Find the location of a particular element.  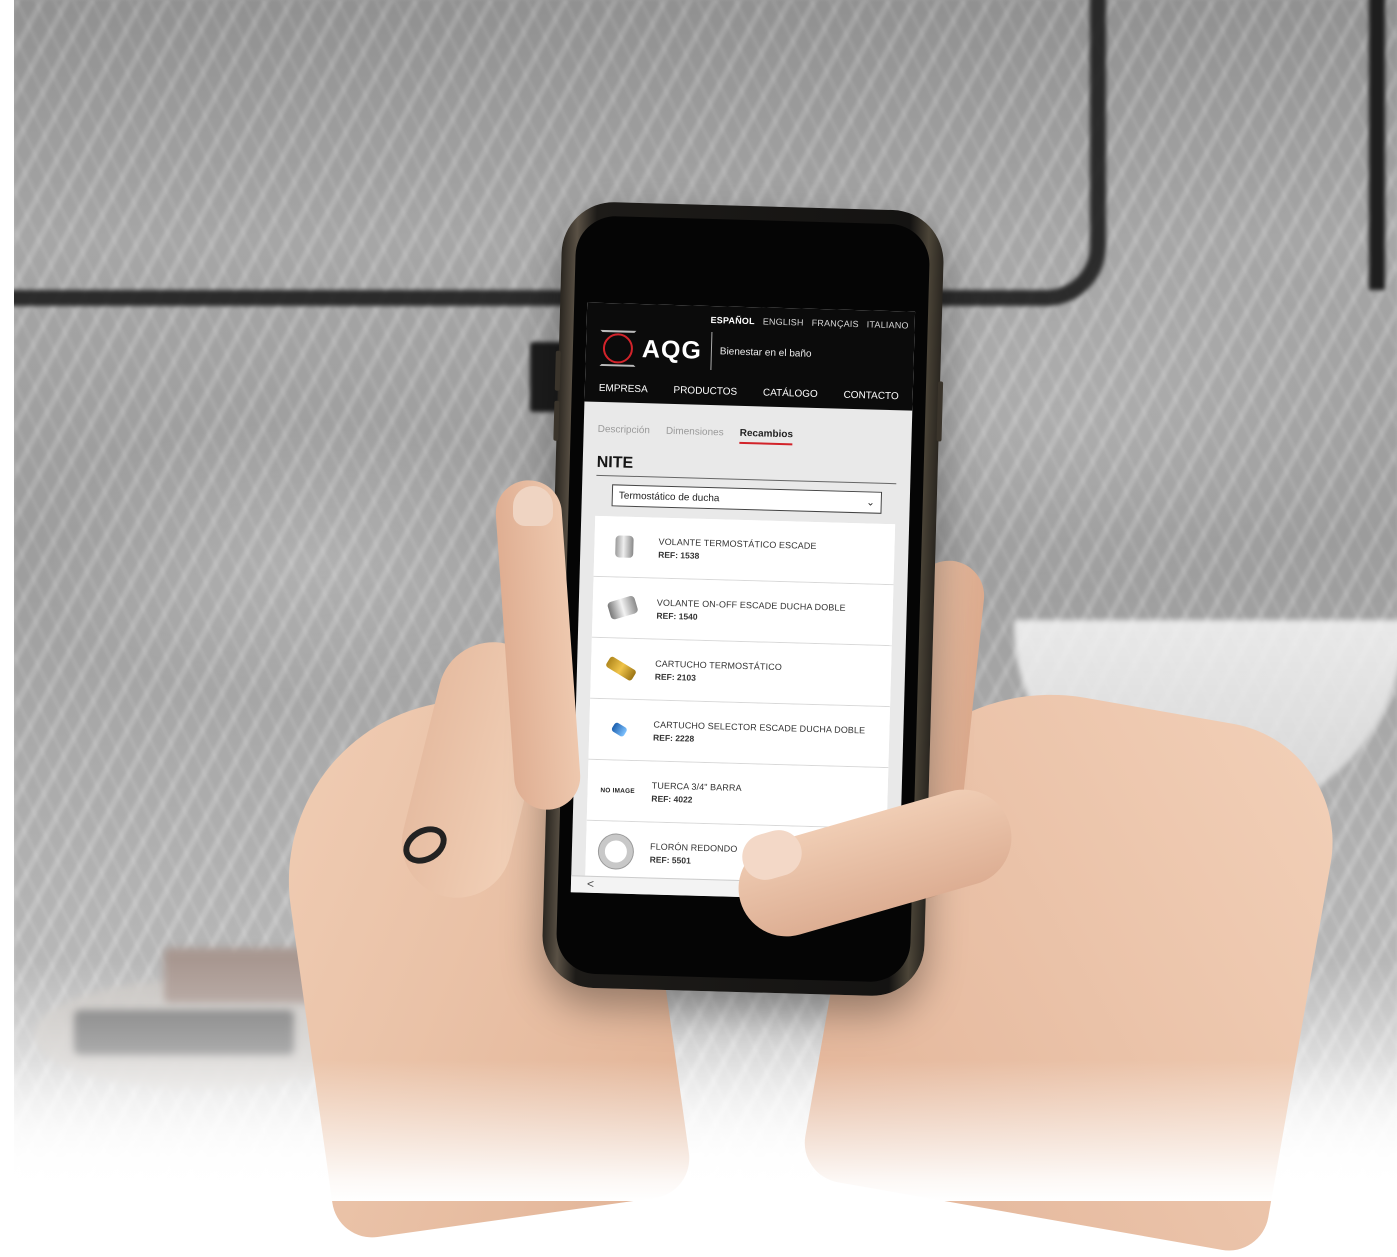

language-bar: ESPAÑOL ENGLISH FRANÇAIS ITALIANO is located at coordinates (809, 323).